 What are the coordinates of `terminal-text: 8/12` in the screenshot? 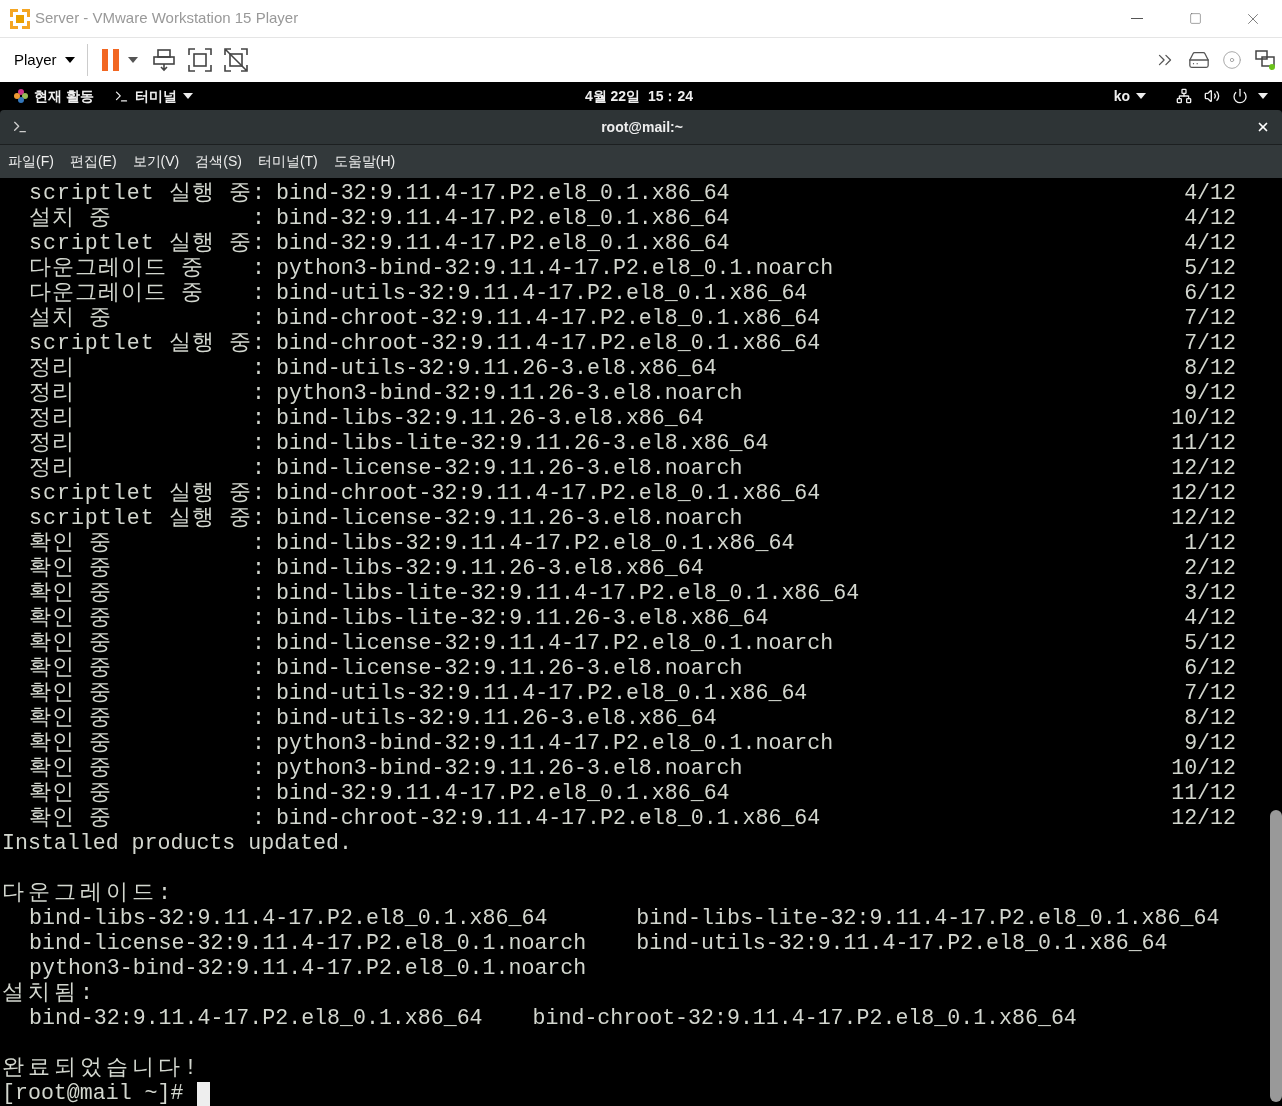 It's located at (1210, 718).